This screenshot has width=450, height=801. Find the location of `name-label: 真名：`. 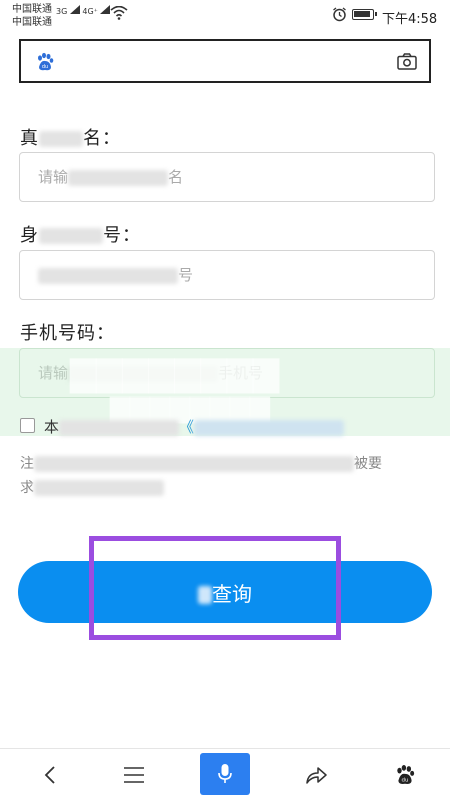

name-label: 真名： is located at coordinates (70, 138).